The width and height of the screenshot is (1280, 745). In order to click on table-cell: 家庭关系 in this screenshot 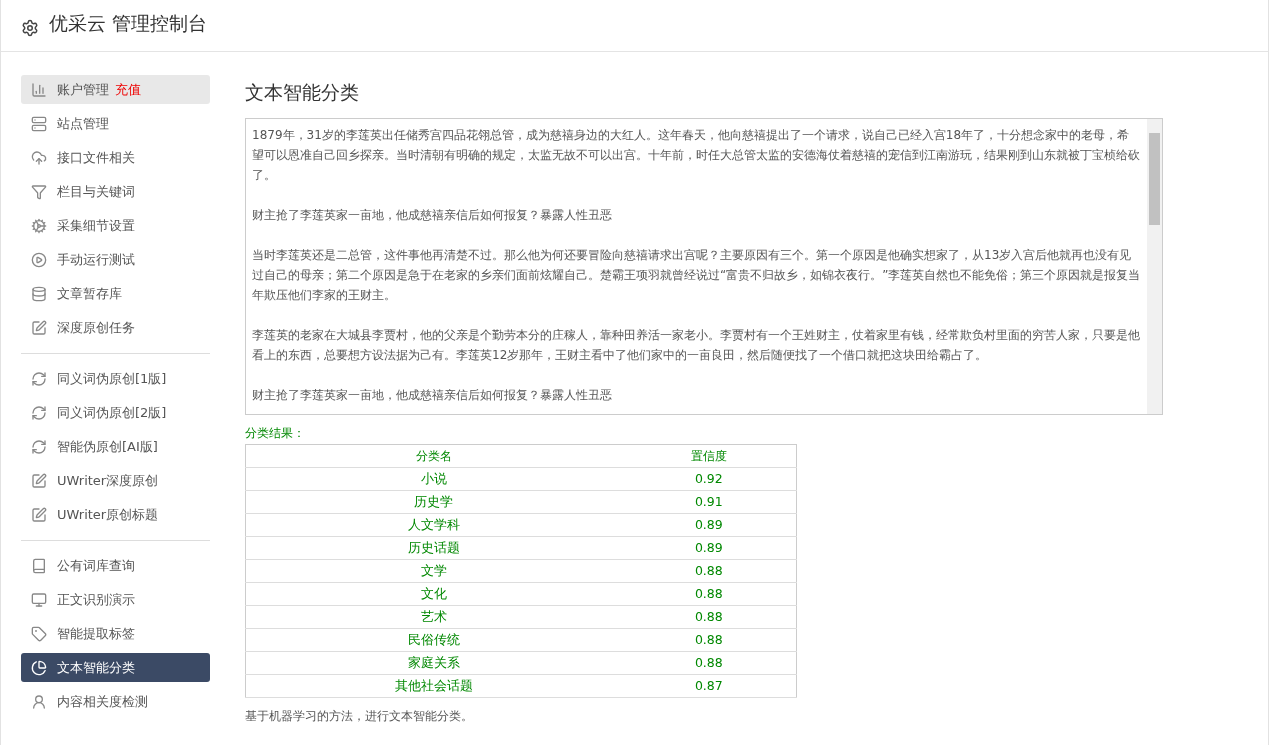, I will do `click(433, 663)`.